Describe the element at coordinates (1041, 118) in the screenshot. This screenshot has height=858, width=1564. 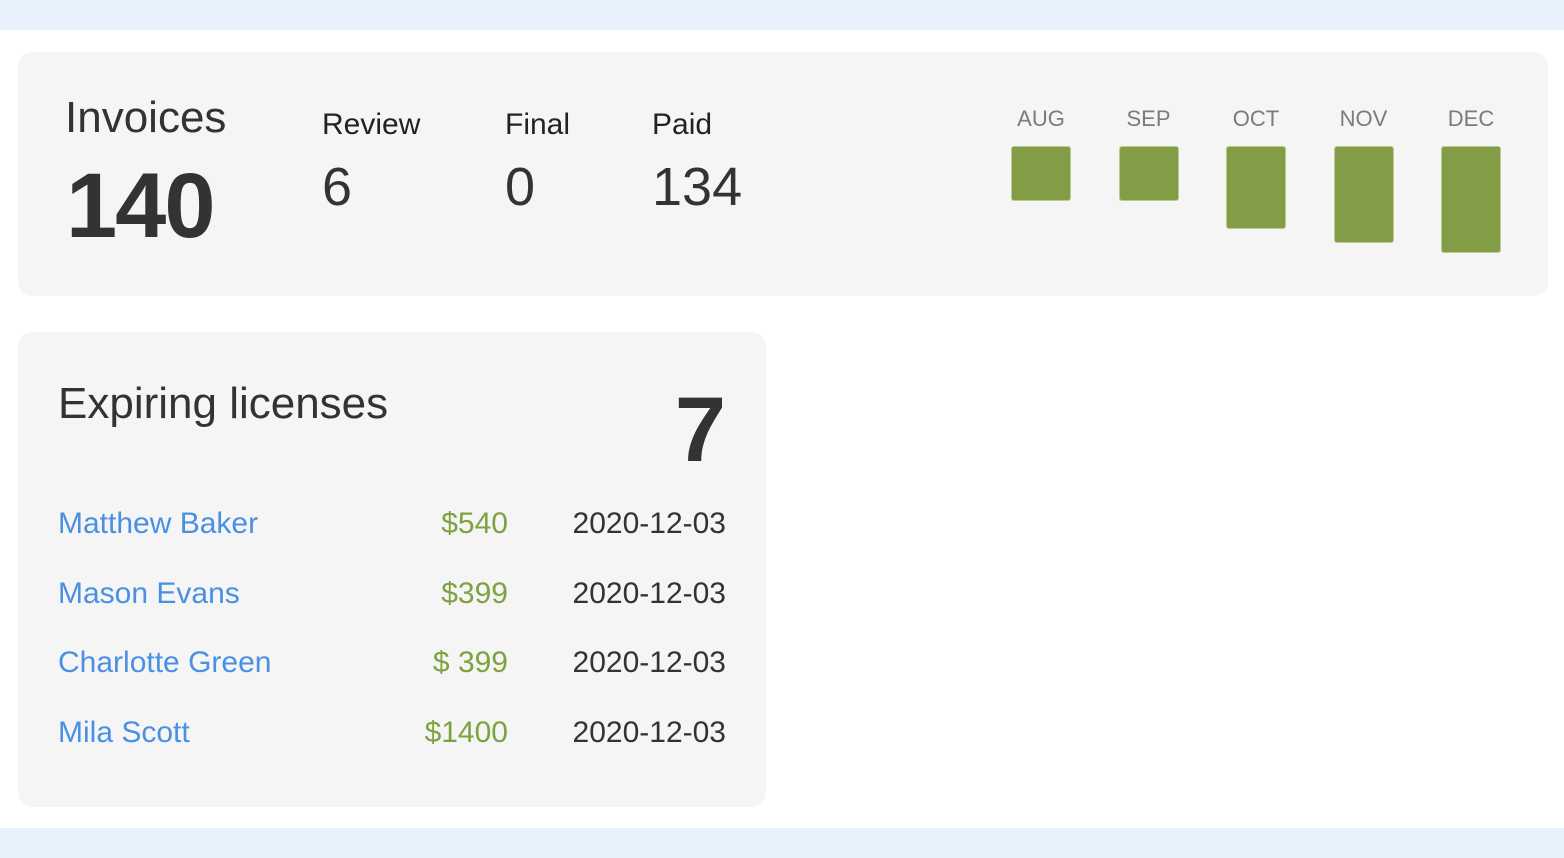
I see `bar-label-aug: AUG` at that location.